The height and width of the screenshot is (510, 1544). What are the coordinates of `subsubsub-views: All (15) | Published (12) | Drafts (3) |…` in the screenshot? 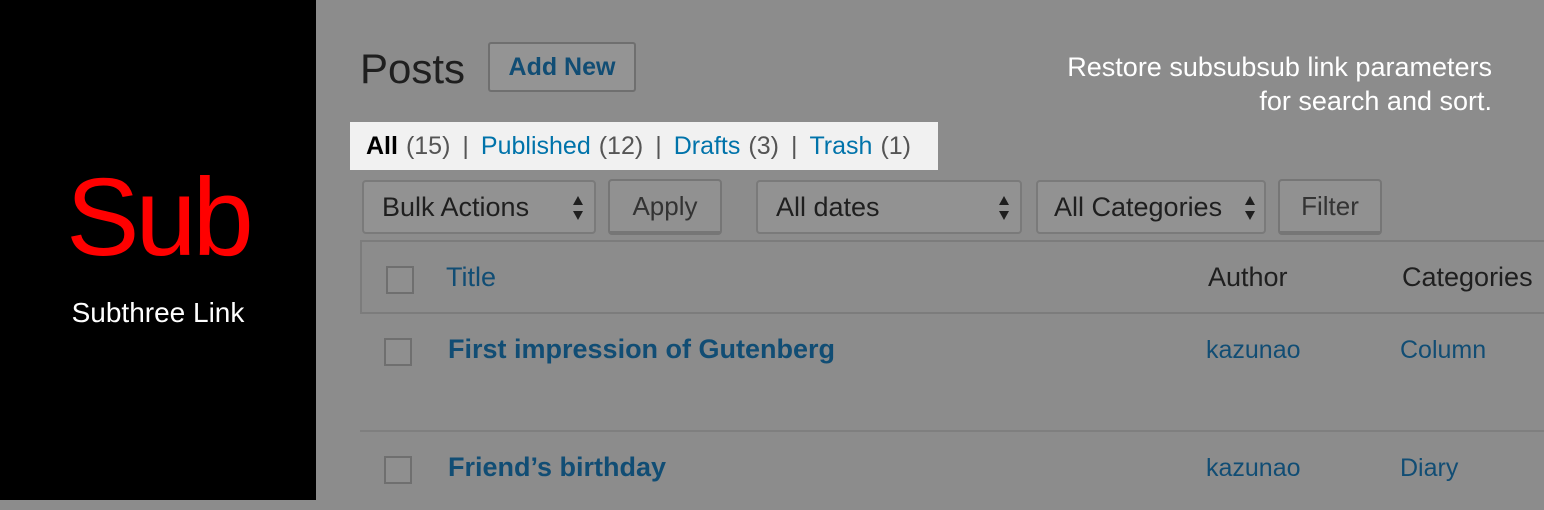 It's located at (644, 146).